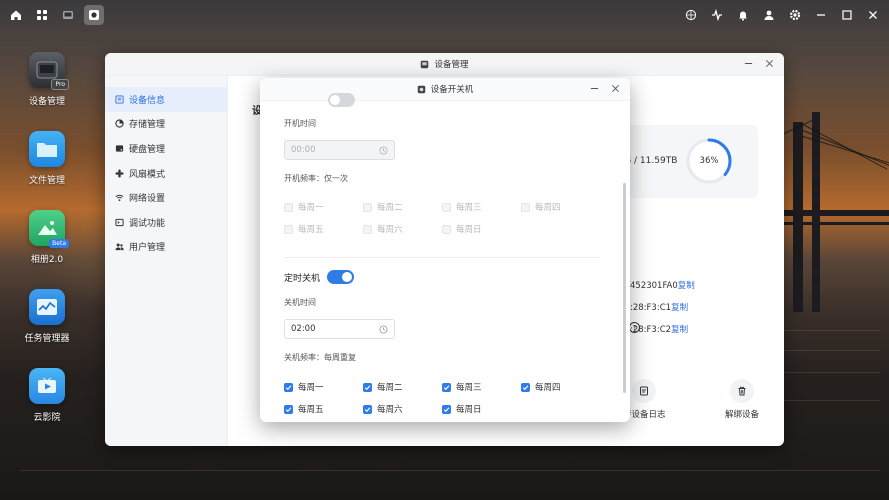 The width and height of the screenshot is (889, 500). What do you see at coordinates (624, 288) in the screenshot?
I see `dialog-scrollbar` at bounding box center [624, 288].